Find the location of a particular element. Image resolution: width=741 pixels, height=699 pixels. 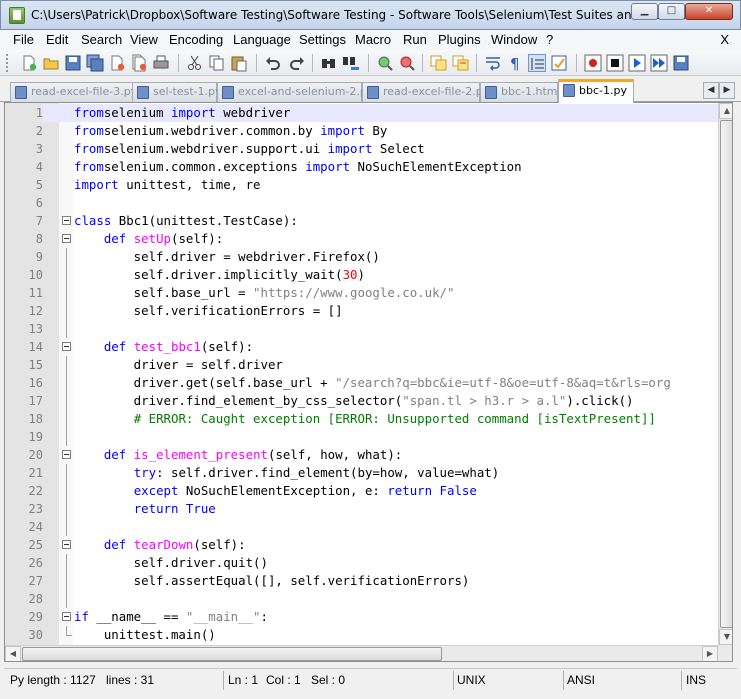

redo-icon is located at coordinates (297, 63).